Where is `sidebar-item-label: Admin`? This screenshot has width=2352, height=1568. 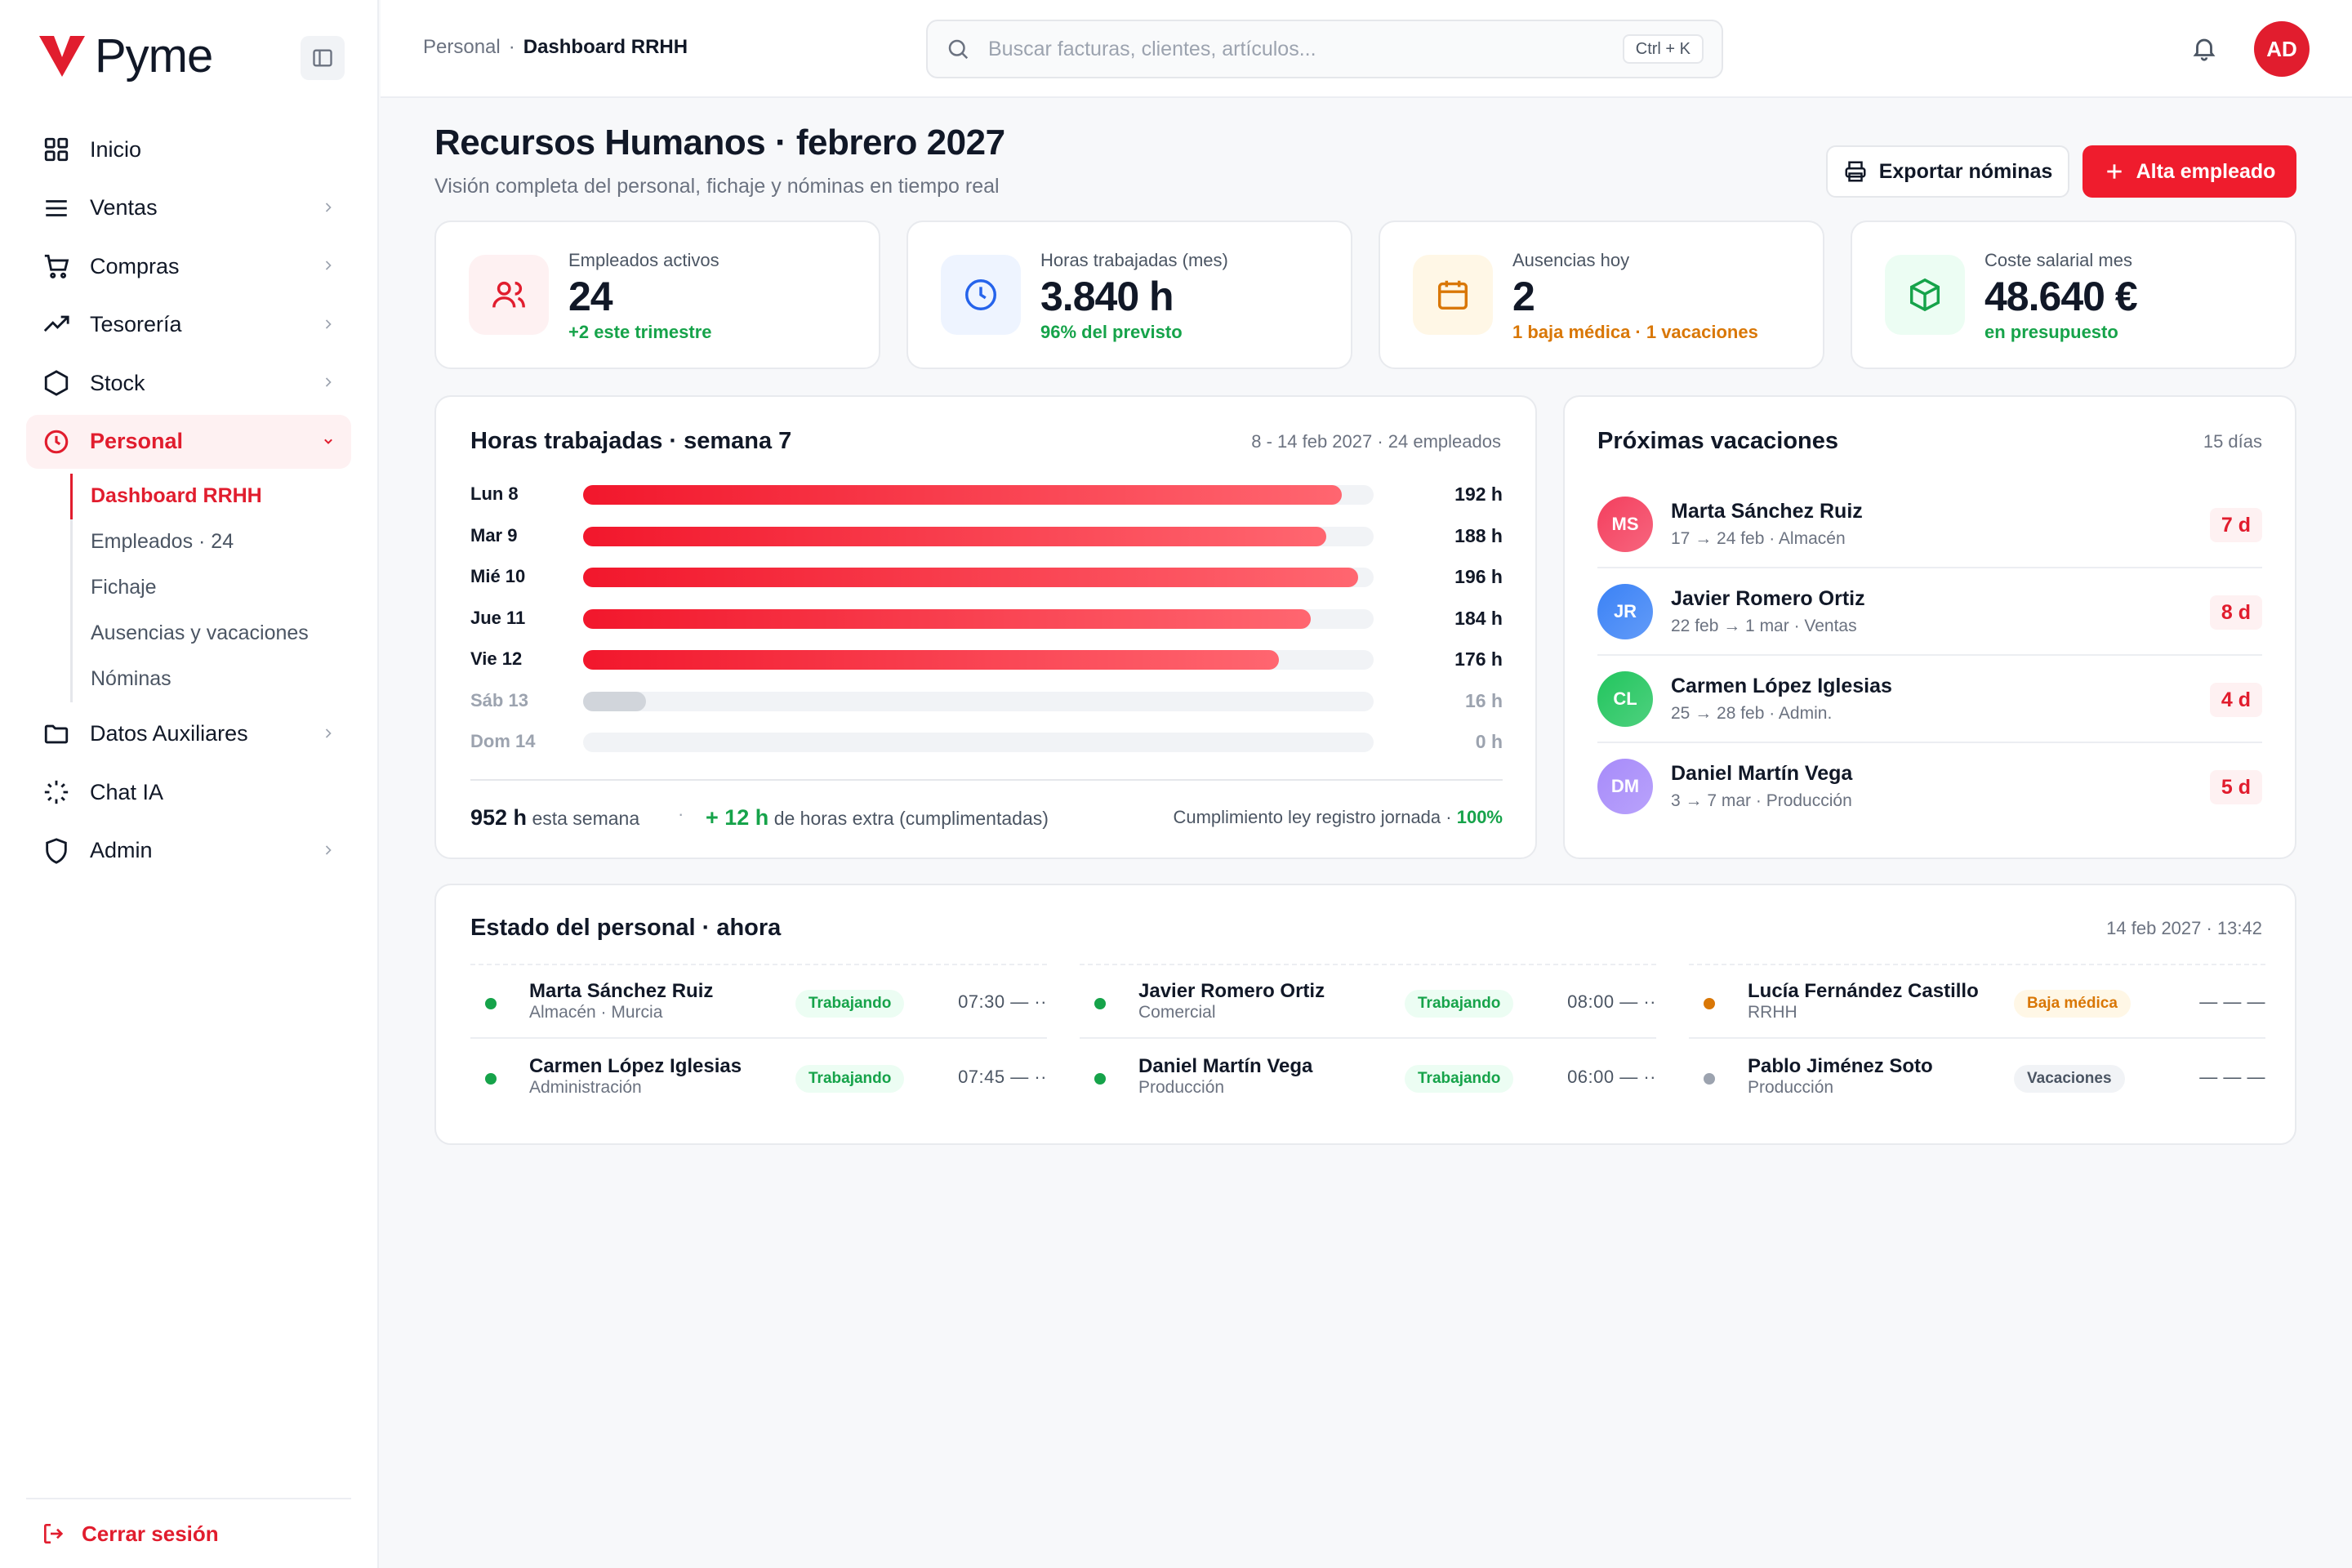 sidebar-item-label: Admin is located at coordinates (121, 850).